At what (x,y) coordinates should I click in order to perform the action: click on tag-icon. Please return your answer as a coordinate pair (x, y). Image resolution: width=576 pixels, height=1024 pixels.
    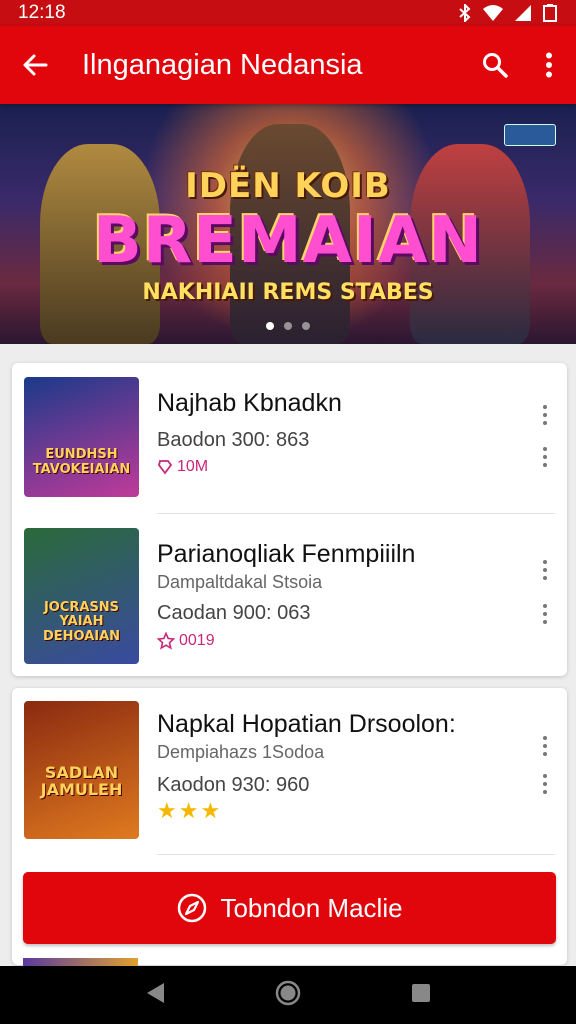
    Looking at the image, I should click on (165, 467).